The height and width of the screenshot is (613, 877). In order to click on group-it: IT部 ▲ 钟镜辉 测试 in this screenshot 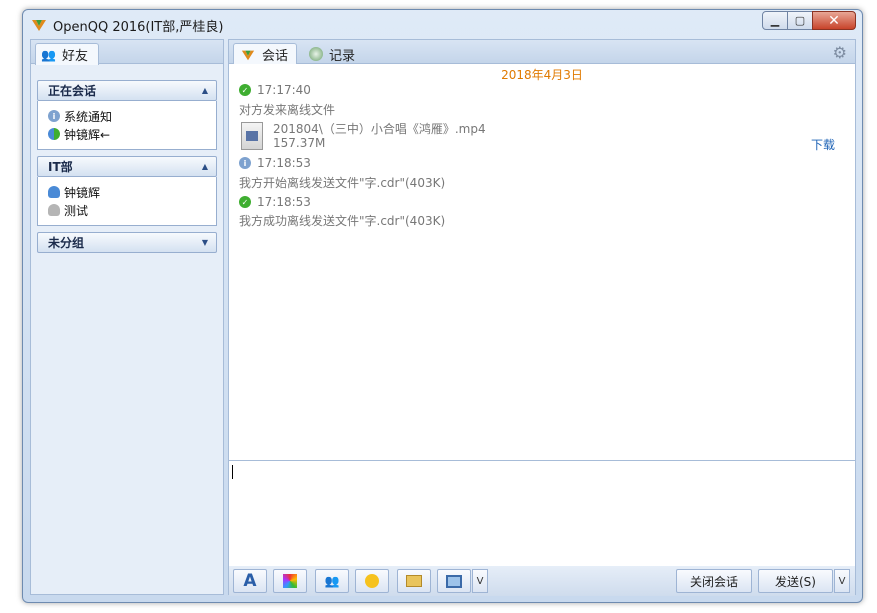, I will do `click(127, 191)`.